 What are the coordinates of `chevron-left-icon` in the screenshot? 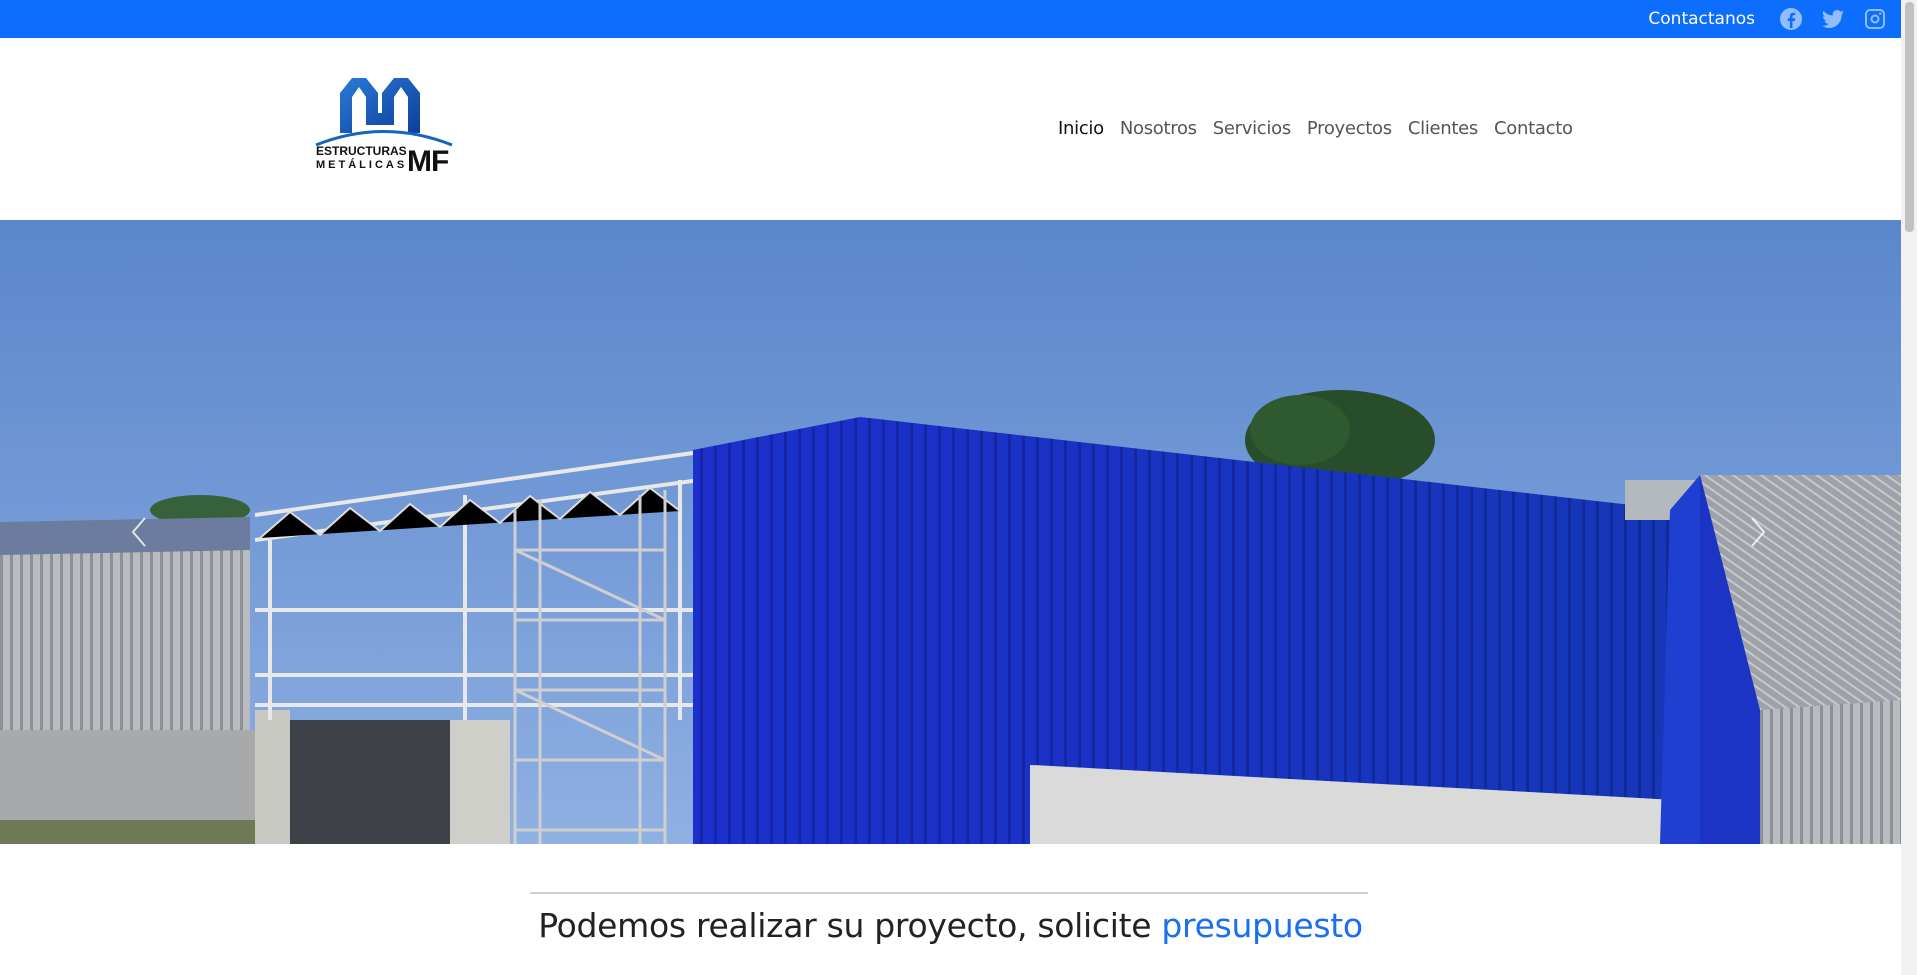 It's located at (138, 532).